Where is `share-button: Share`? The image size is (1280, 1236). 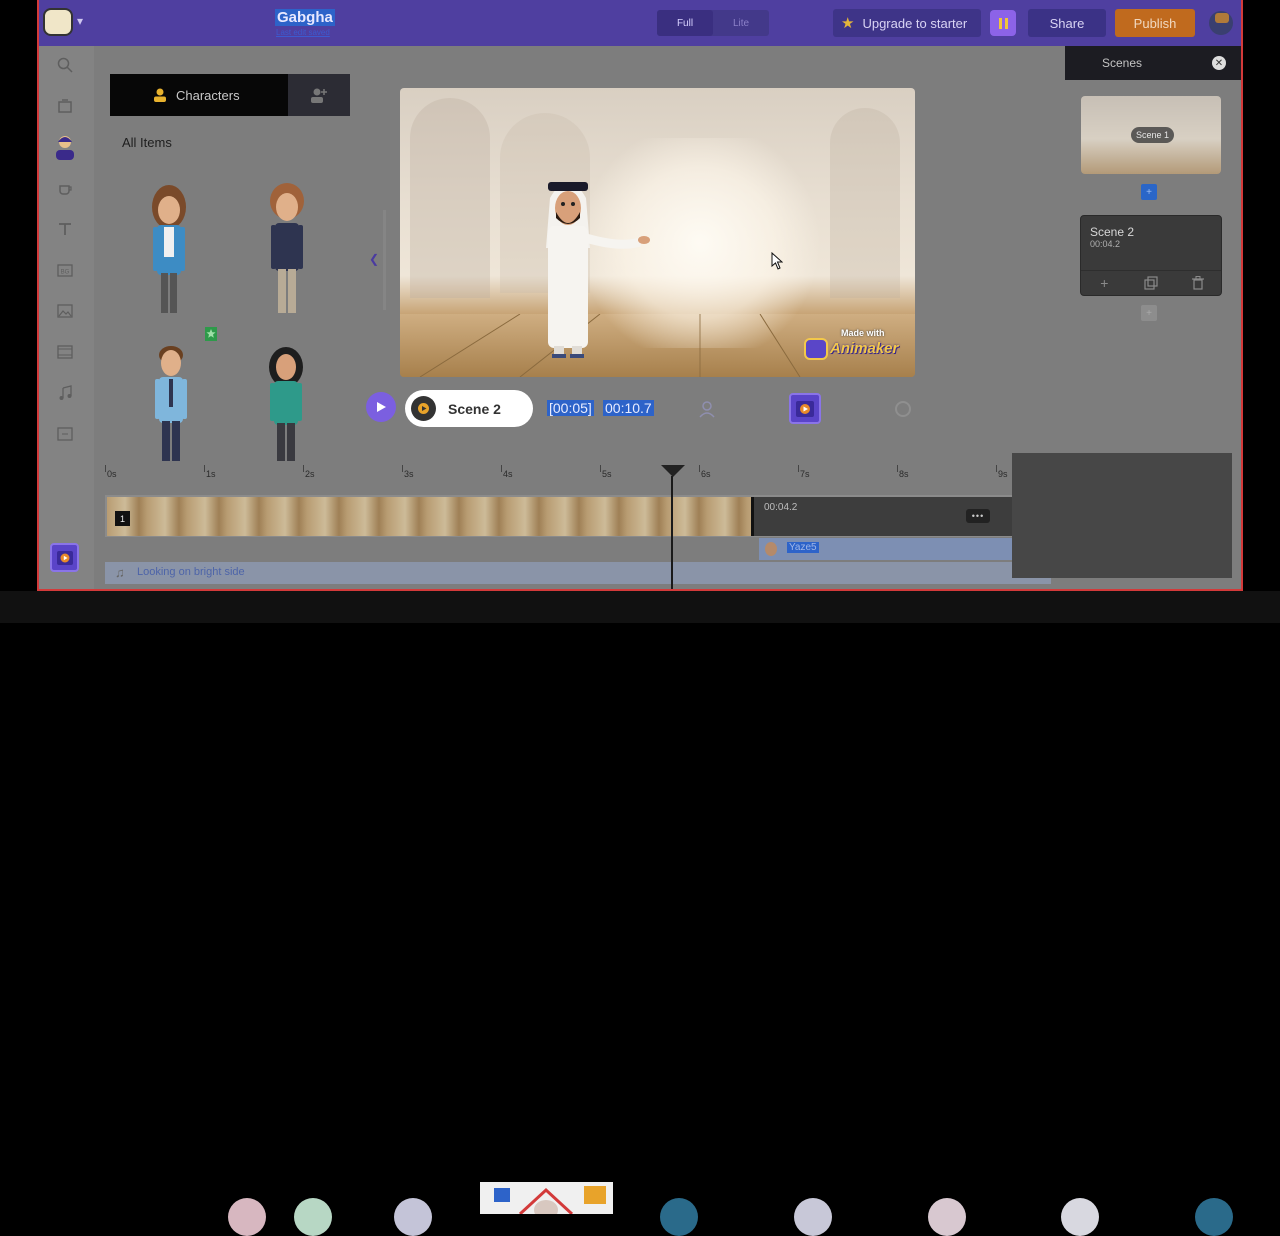 share-button: Share is located at coordinates (1067, 23).